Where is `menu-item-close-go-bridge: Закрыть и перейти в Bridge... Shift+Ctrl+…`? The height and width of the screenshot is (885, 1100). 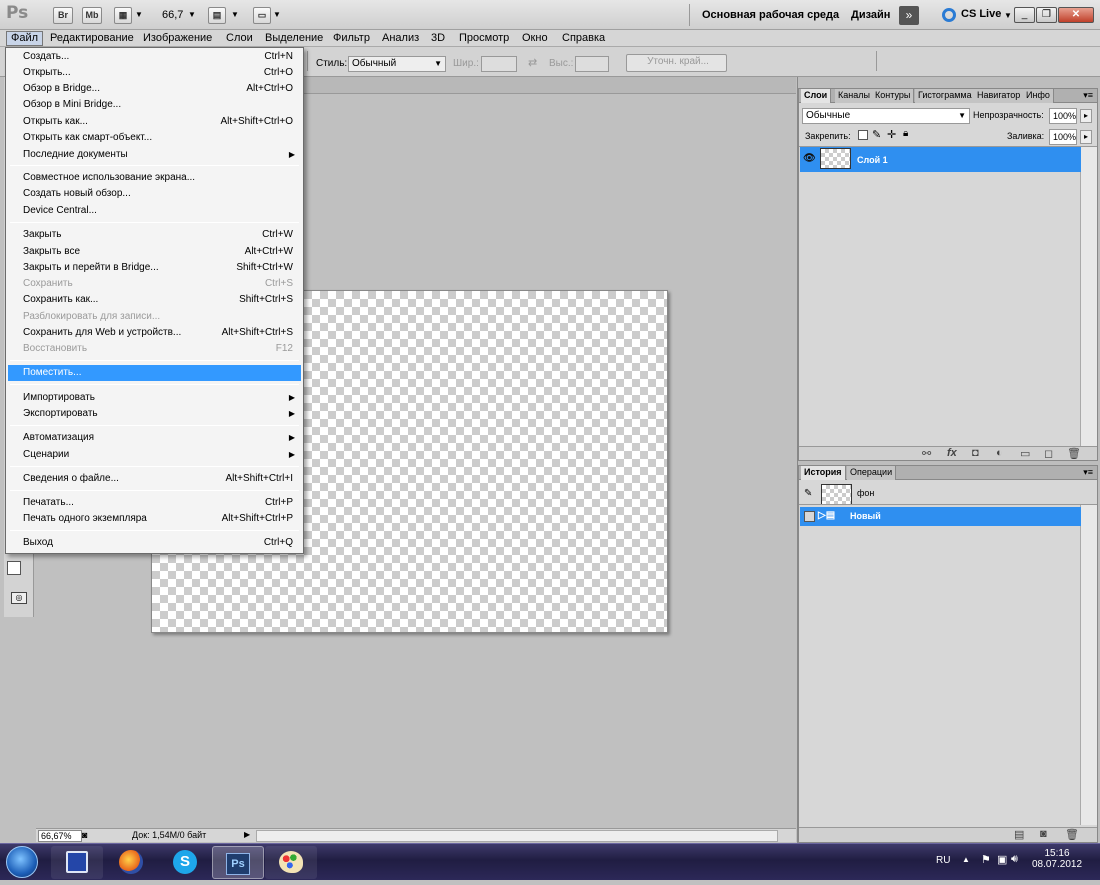 menu-item-close-go-bridge: Закрыть и перейти в Bridge... Shift+Ctrl+… is located at coordinates (154, 268).